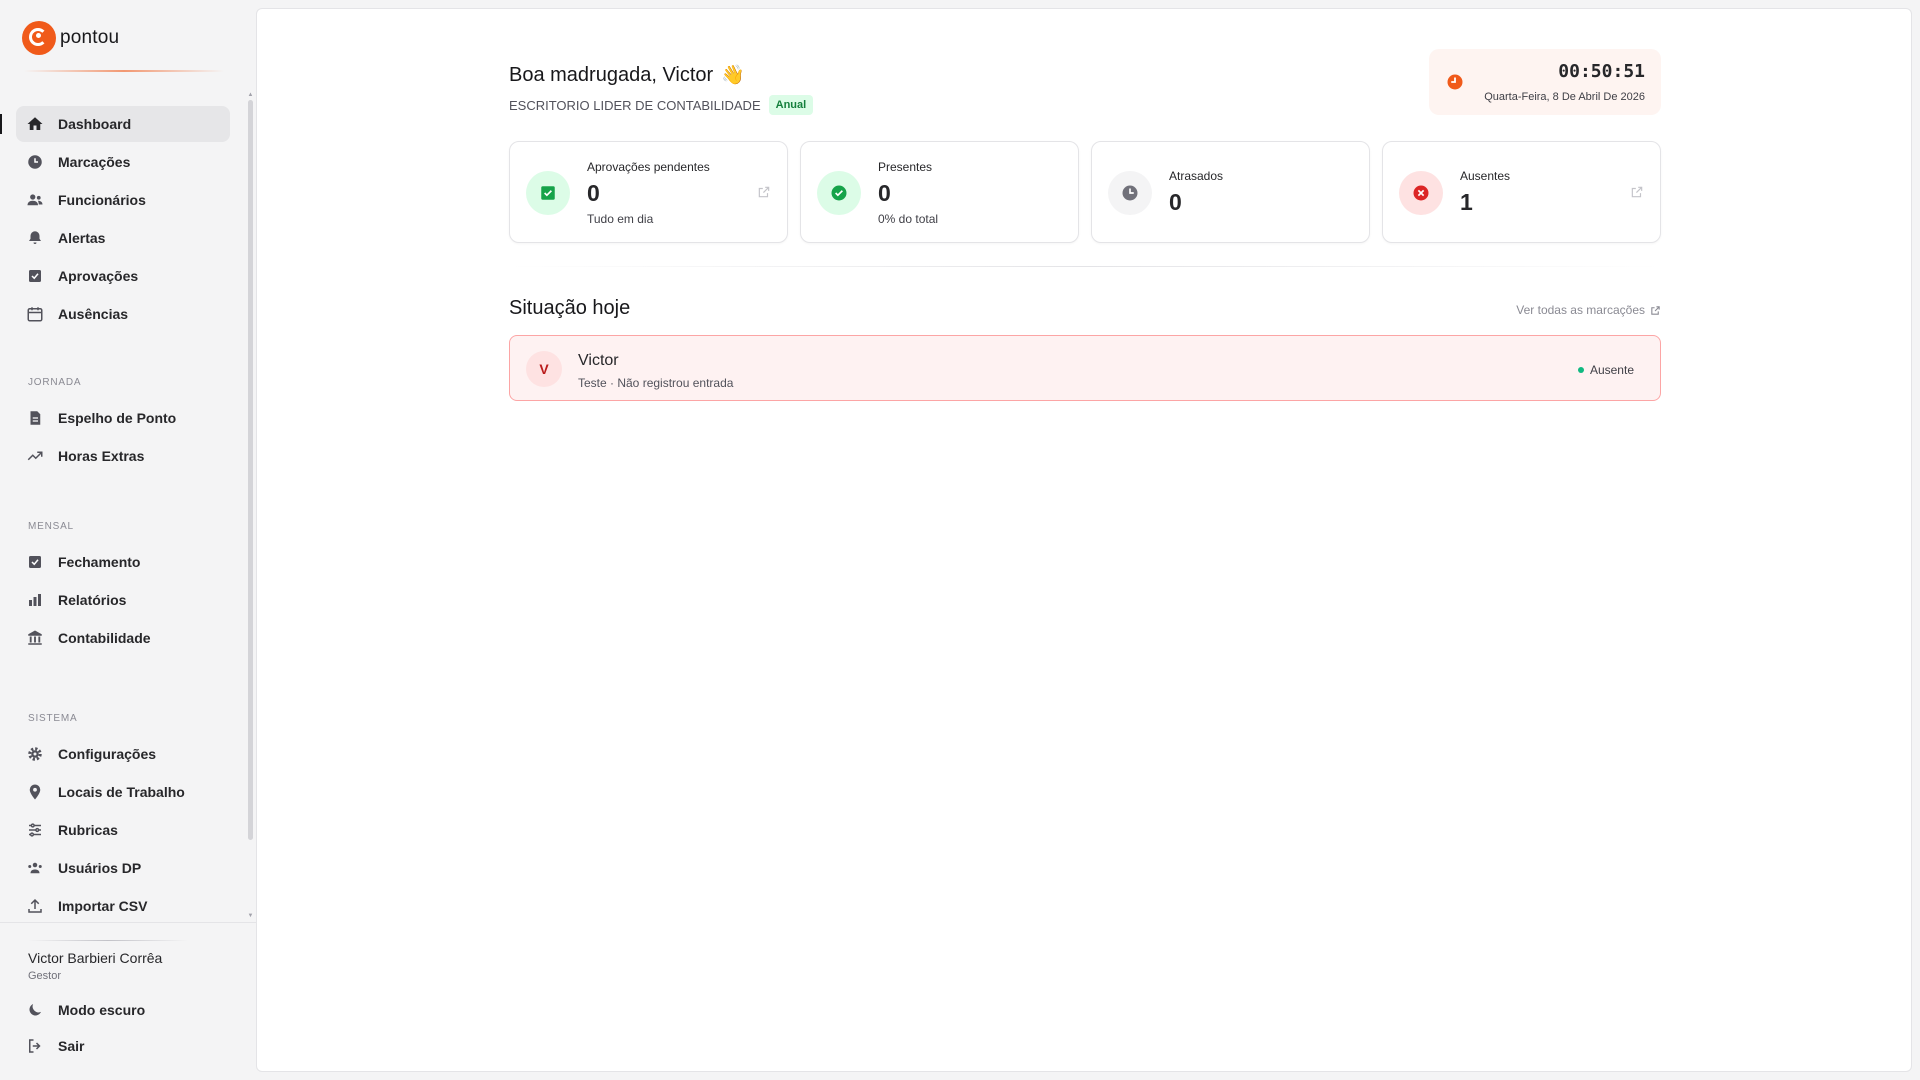 The width and height of the screenshot is (1920, 1080). I want to click on sidebar-item-label: Locais de Trabalho, so click(121, 792).